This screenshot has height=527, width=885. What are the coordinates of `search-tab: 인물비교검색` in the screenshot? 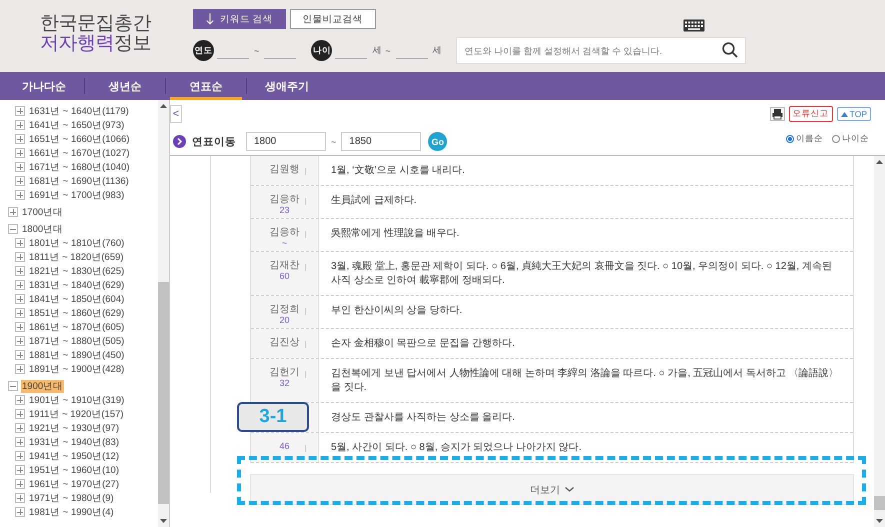 It's located at (333, 19).